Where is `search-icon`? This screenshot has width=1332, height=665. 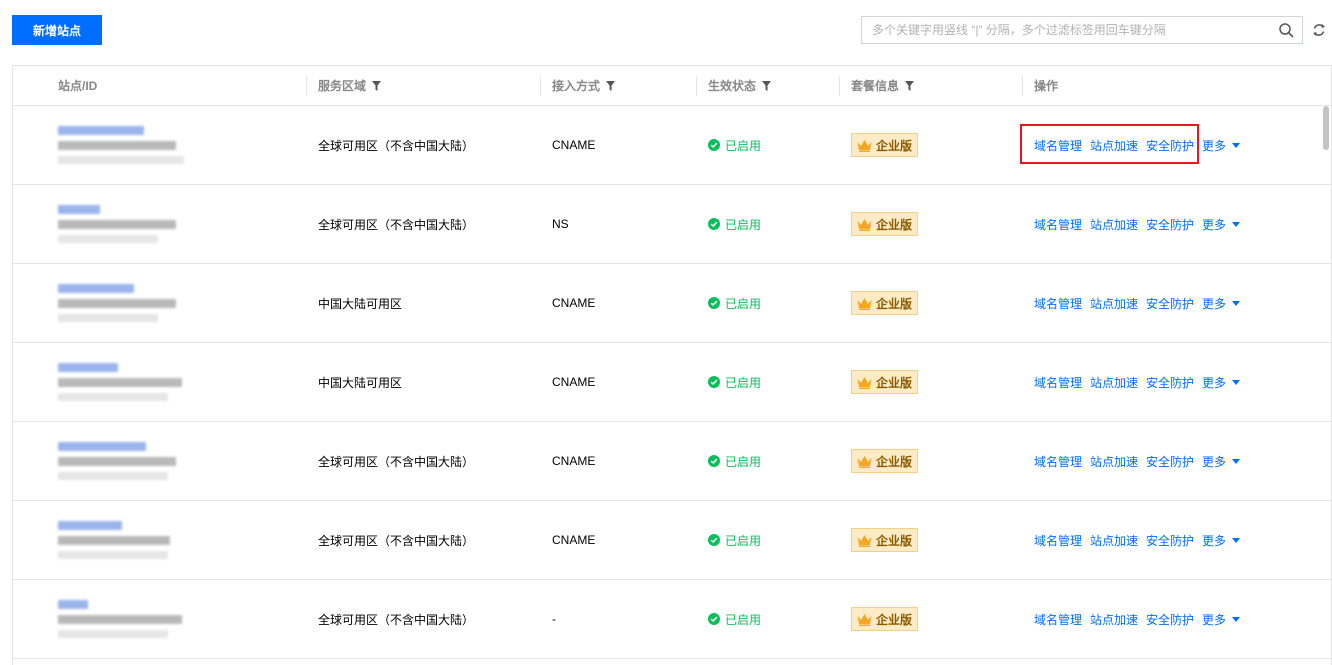 search-icon is located at coordinates (1286, 30).